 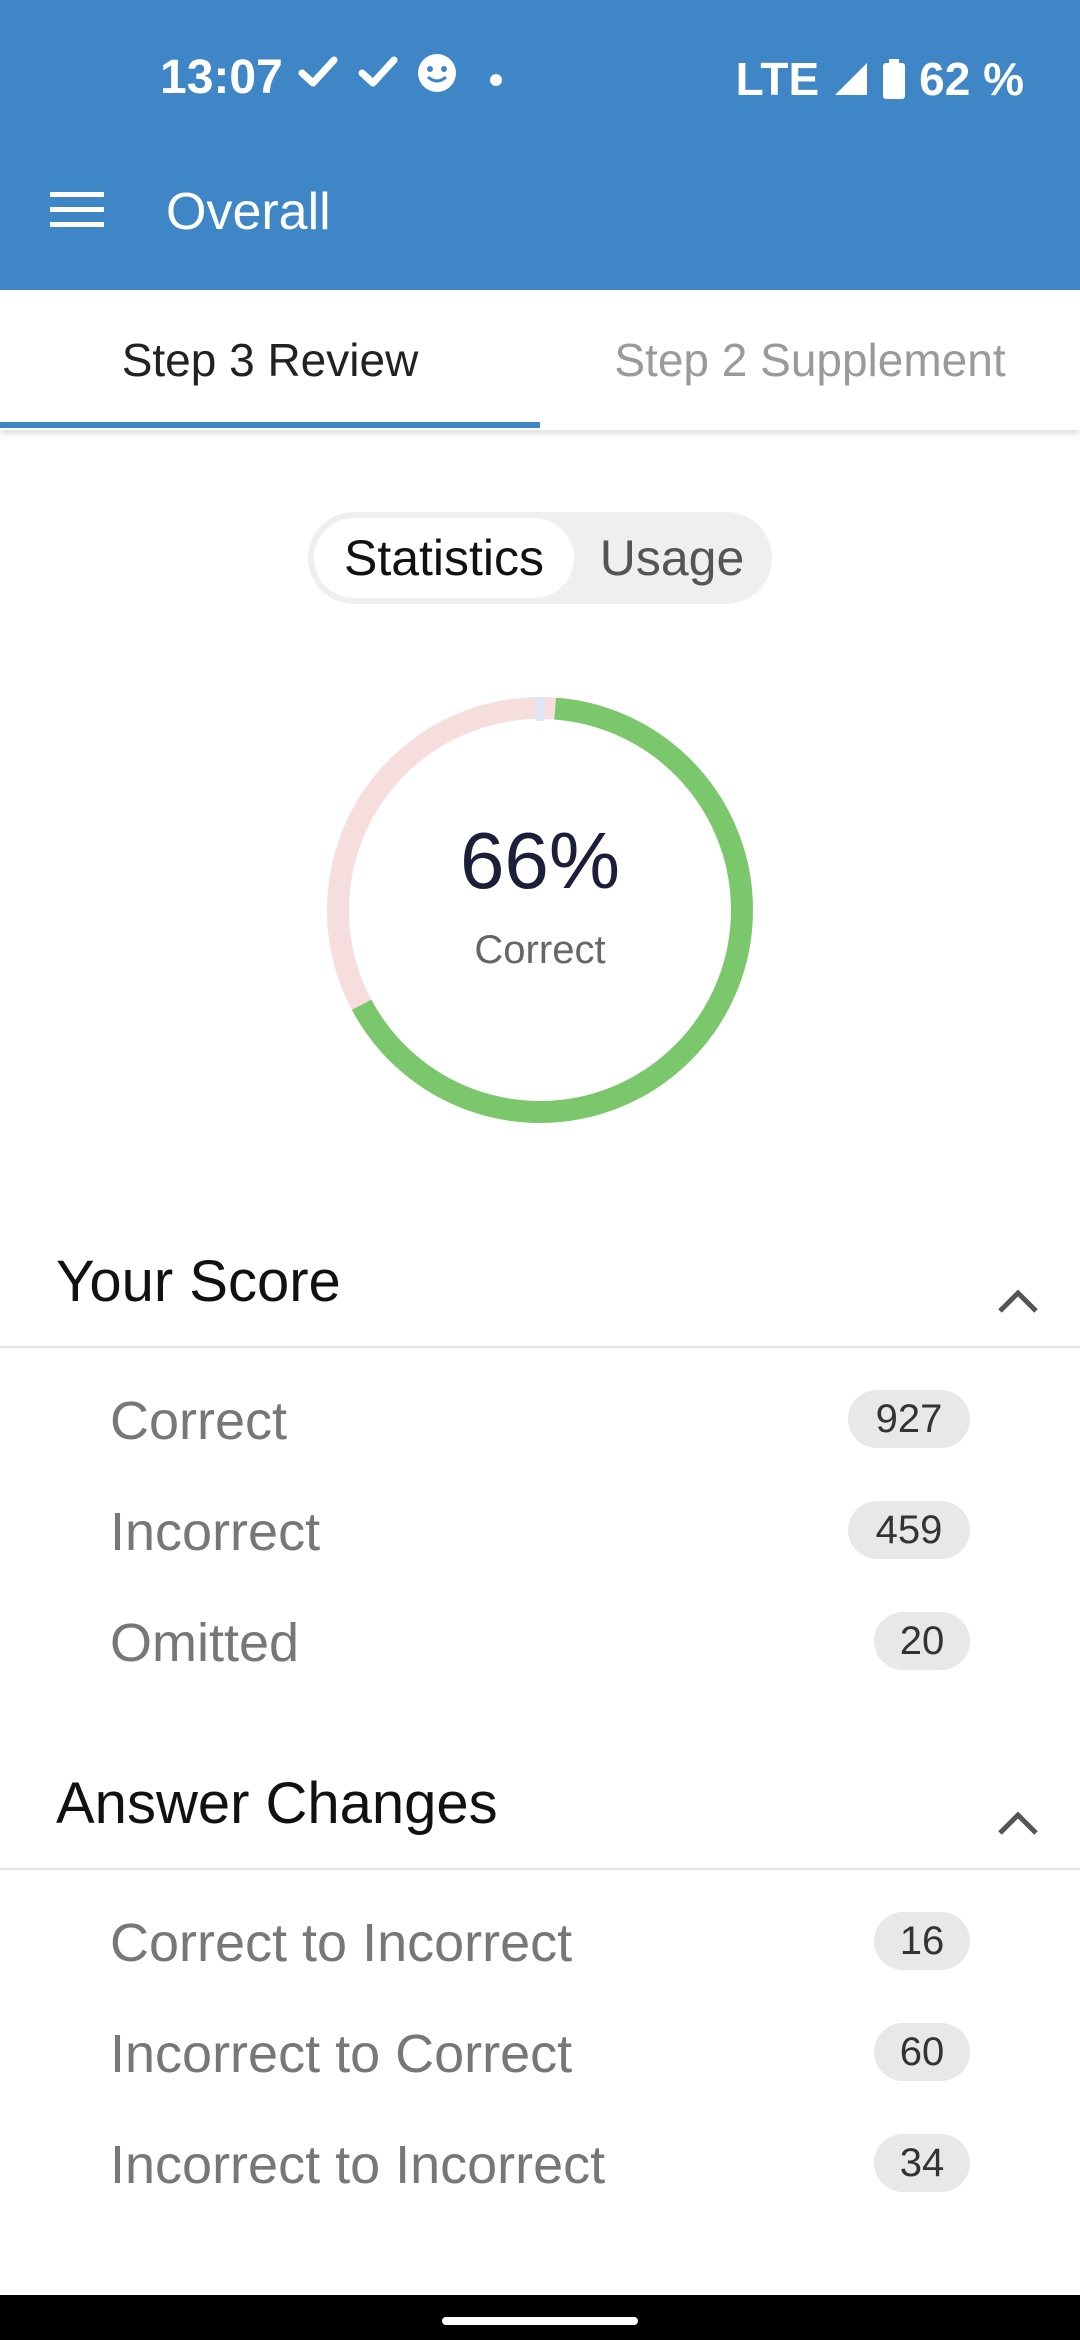 I want to click on score-row-label-correct: Correct, so click(x=199, y=1421).